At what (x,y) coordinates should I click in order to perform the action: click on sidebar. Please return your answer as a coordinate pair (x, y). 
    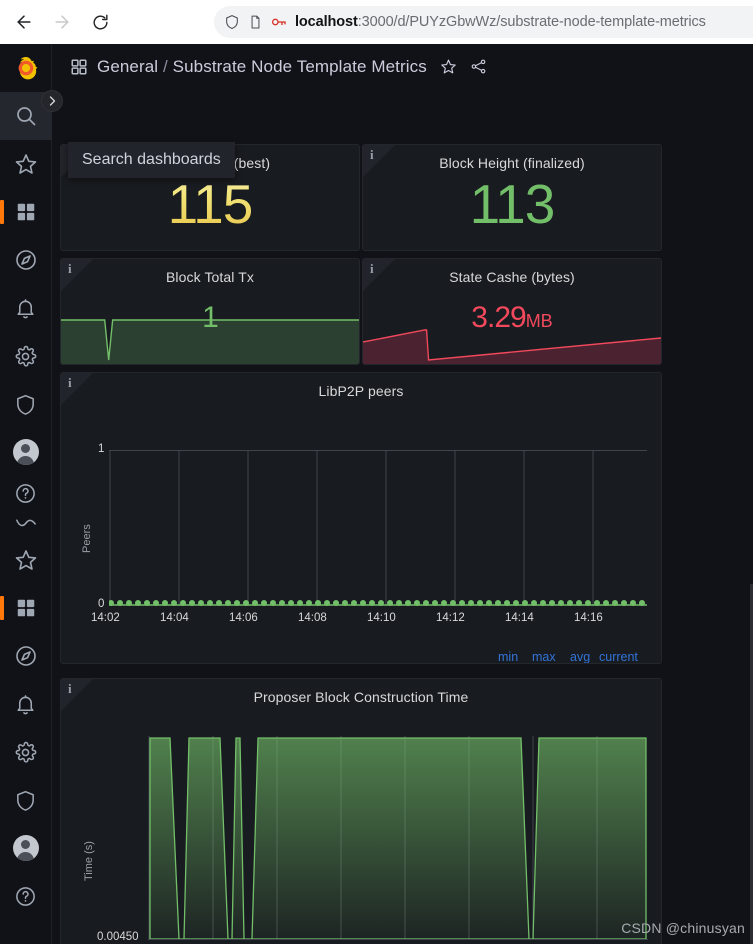
    Looking at the image, I should click on (26, 494).